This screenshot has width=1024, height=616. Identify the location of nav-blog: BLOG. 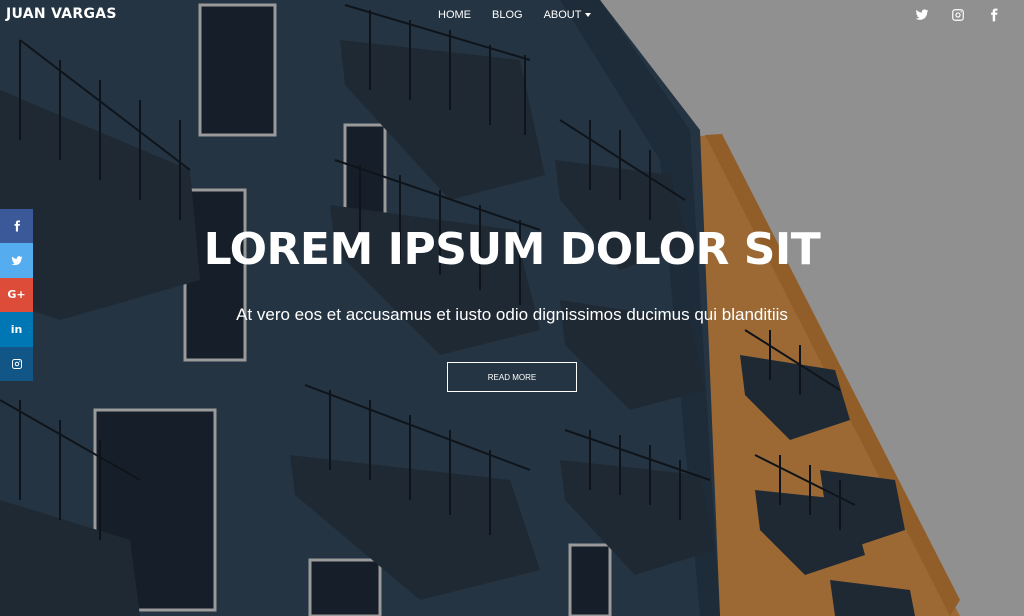
(507, 15).